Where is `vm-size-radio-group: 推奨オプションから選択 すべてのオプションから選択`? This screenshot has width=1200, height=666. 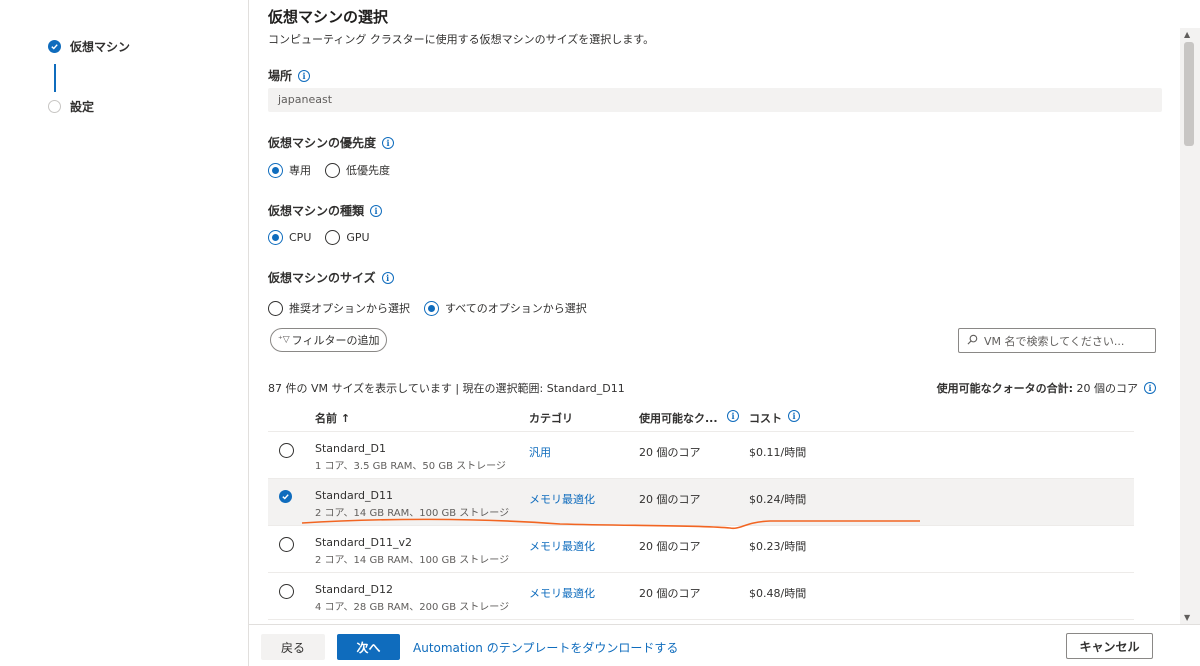
vm-size-radio-group: 推奨オプションから選択 すべてのオプションから選択 is located at coordinates (427, 308).